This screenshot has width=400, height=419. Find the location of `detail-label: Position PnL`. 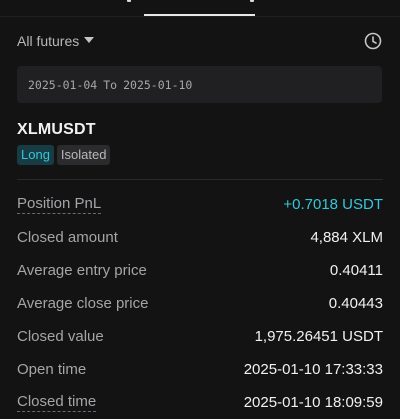

detail-label: Position PnL is located at coordinates (59, 204).